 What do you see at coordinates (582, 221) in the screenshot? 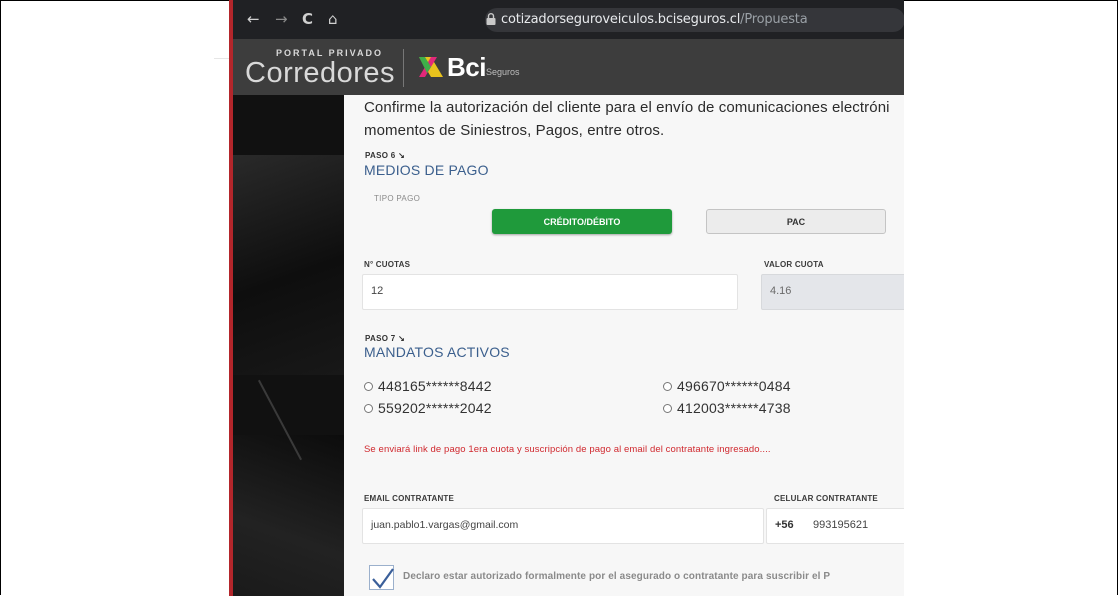
I see `credito-debito-button: CRÉDITO/DÉBITO` at bounding box center [582, 221].